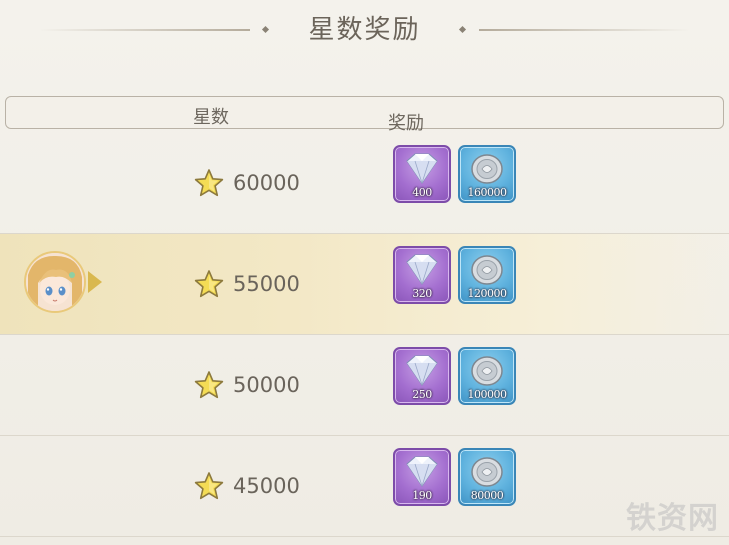 The height and width of the screenshot is (545, 729). I want to click on player-avatar, so click(55, 282).